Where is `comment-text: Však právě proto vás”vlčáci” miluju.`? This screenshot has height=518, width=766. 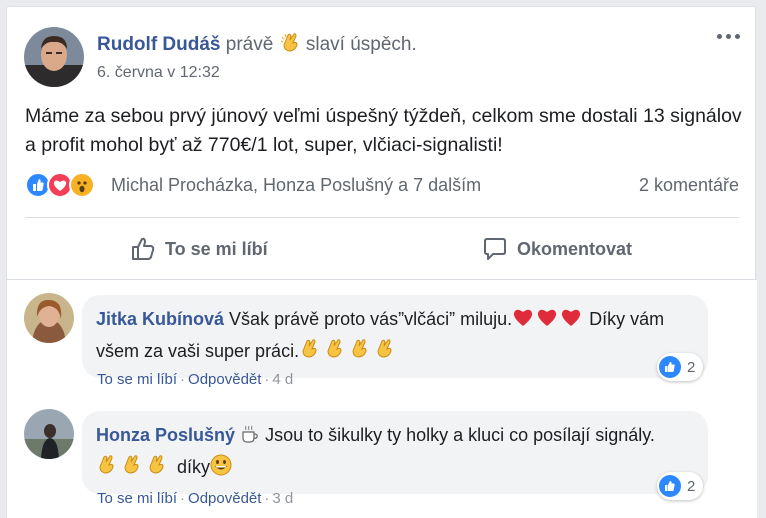 comment-text: Však právě proto vás”vlčáci” miluju. is located at coordinates (371, 319).